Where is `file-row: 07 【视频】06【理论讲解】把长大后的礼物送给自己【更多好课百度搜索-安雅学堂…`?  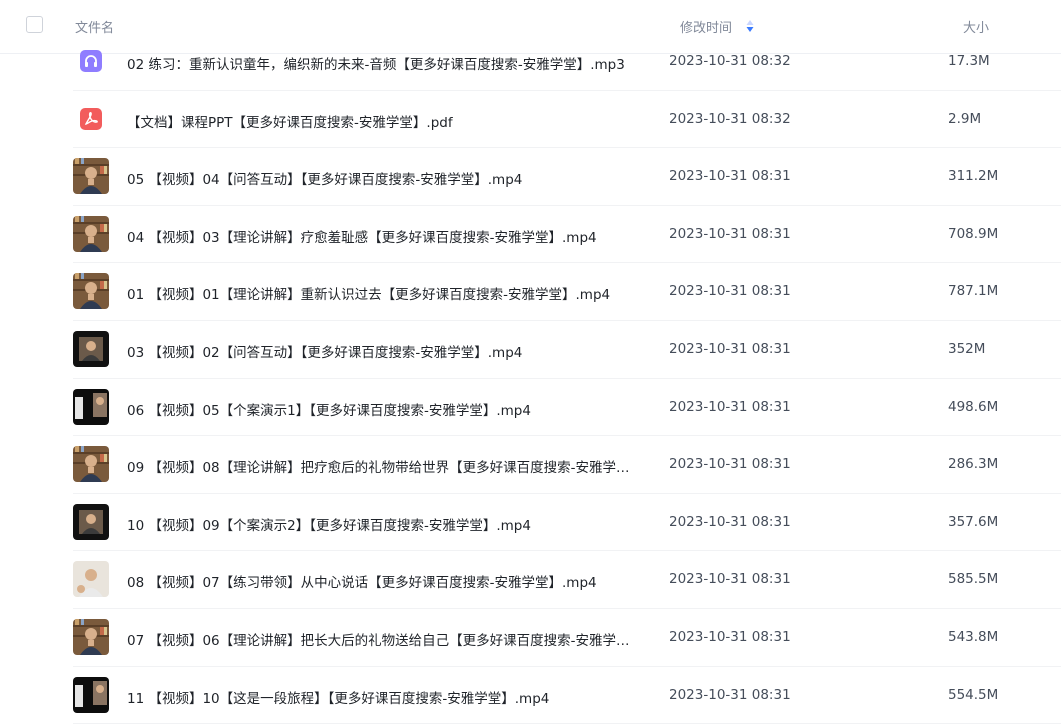
file-row: 07 【视频】06【理论讲解】把长大后的礼物送给自己【更多好课百度搜索-安雅学堂… is located at coordinates (530, 638).